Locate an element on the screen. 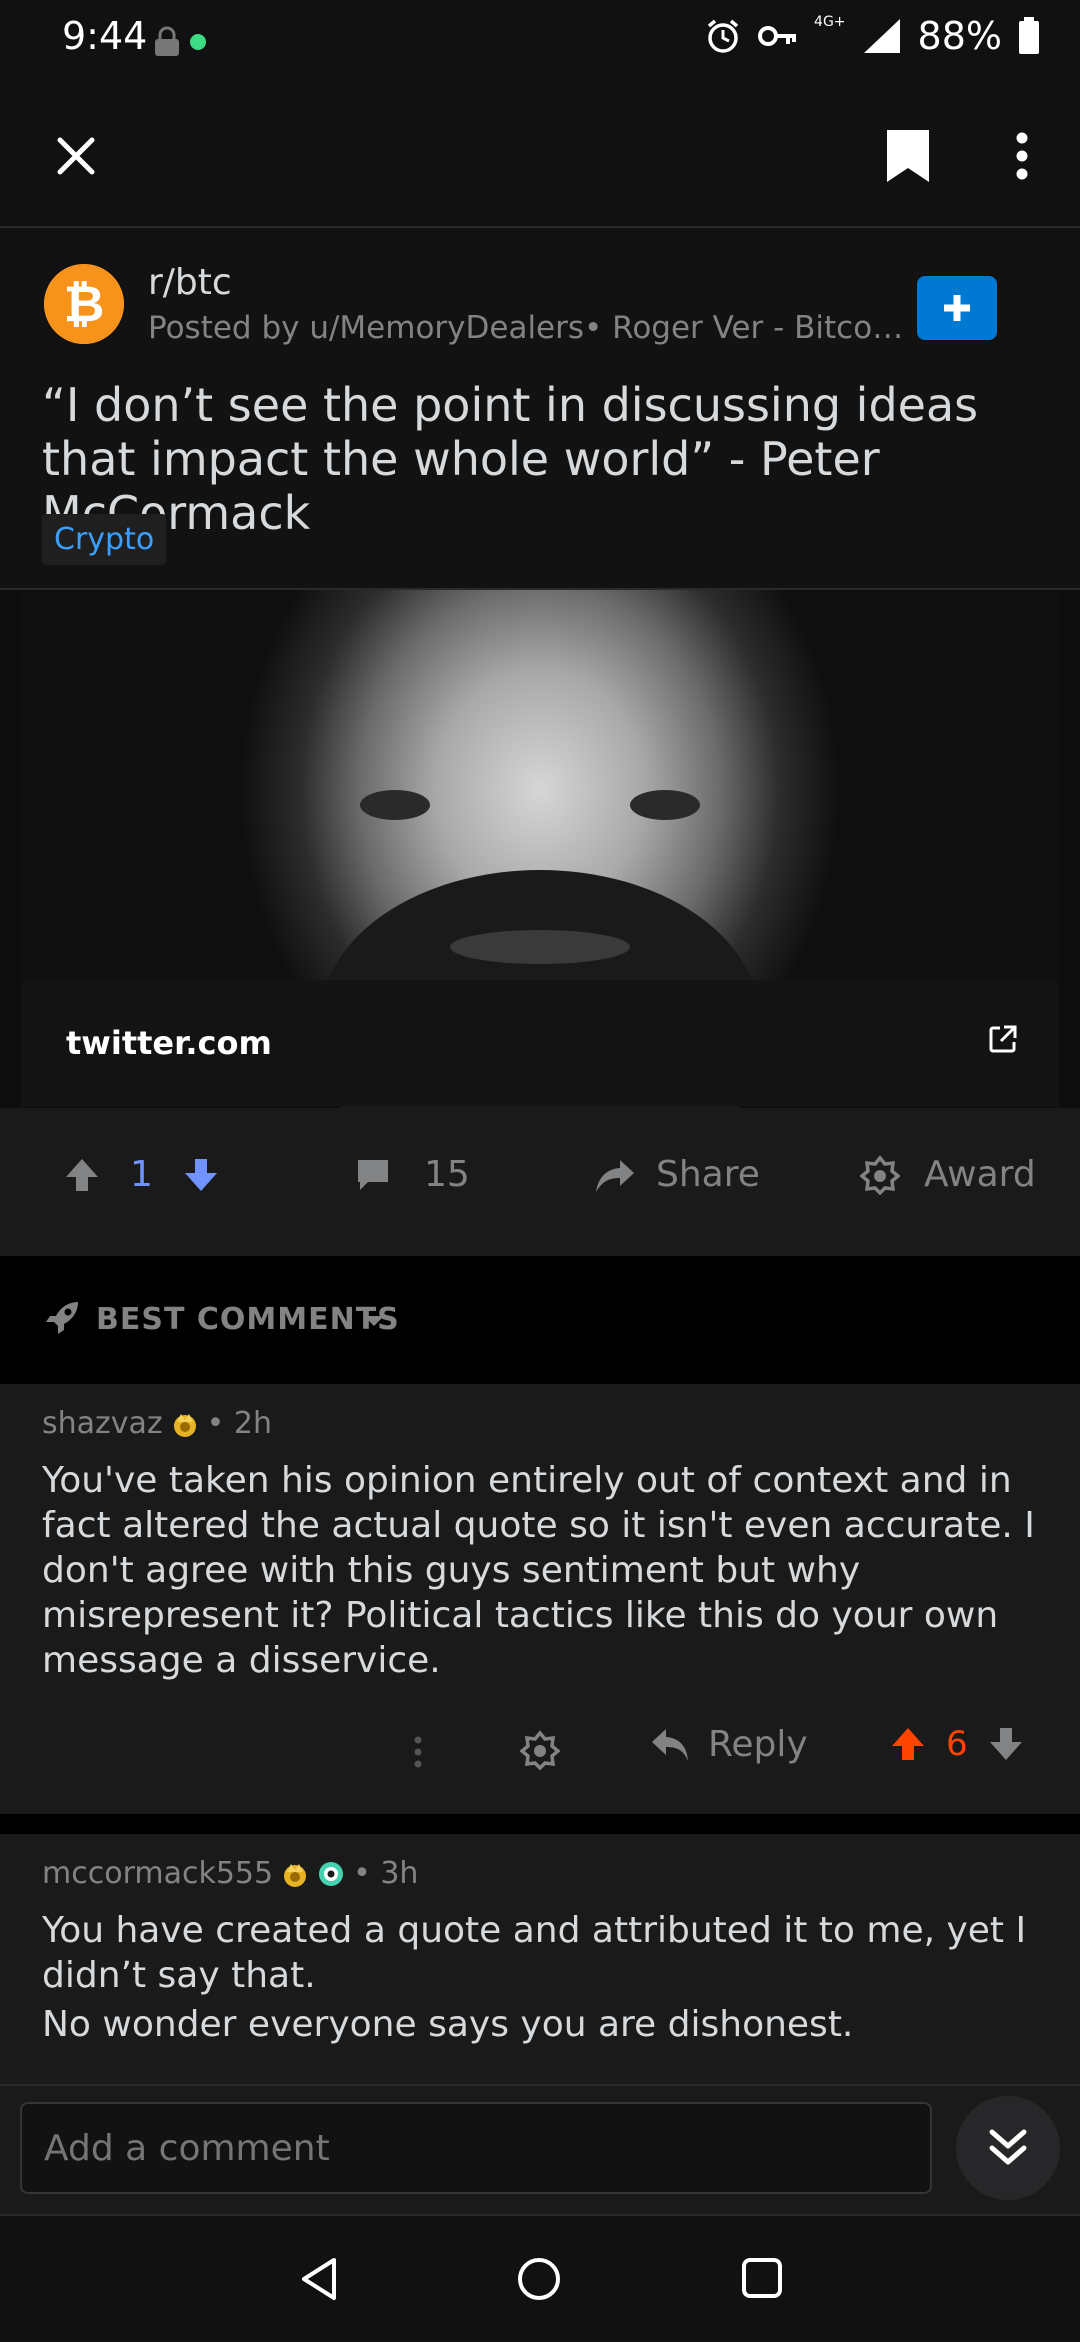 This screenshot has width=1080, height=2342. system-nav-bar is located at coordinates (540, 2278).